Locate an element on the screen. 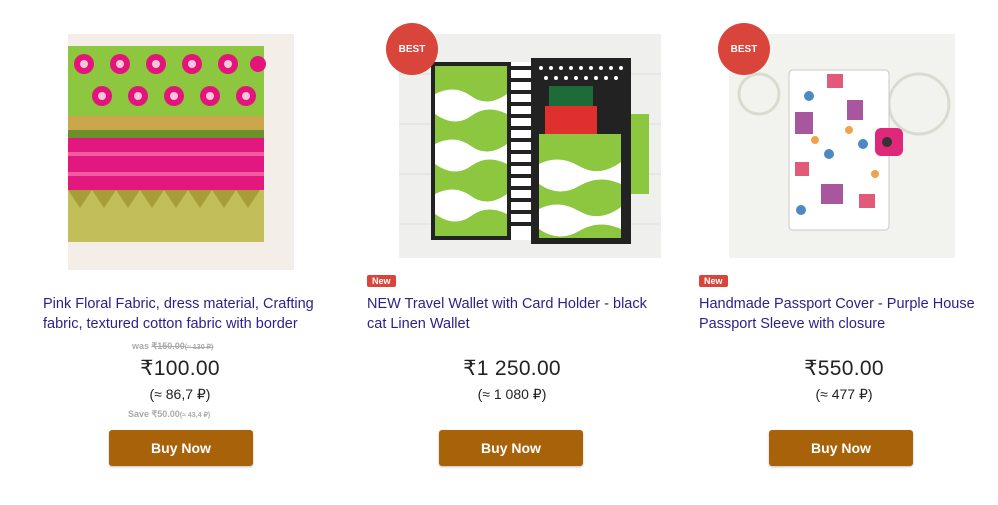 This screenshot has width=998, height=505. save-conversion: (≈ 43,4 ₽) is located at coordinates (195, 415).